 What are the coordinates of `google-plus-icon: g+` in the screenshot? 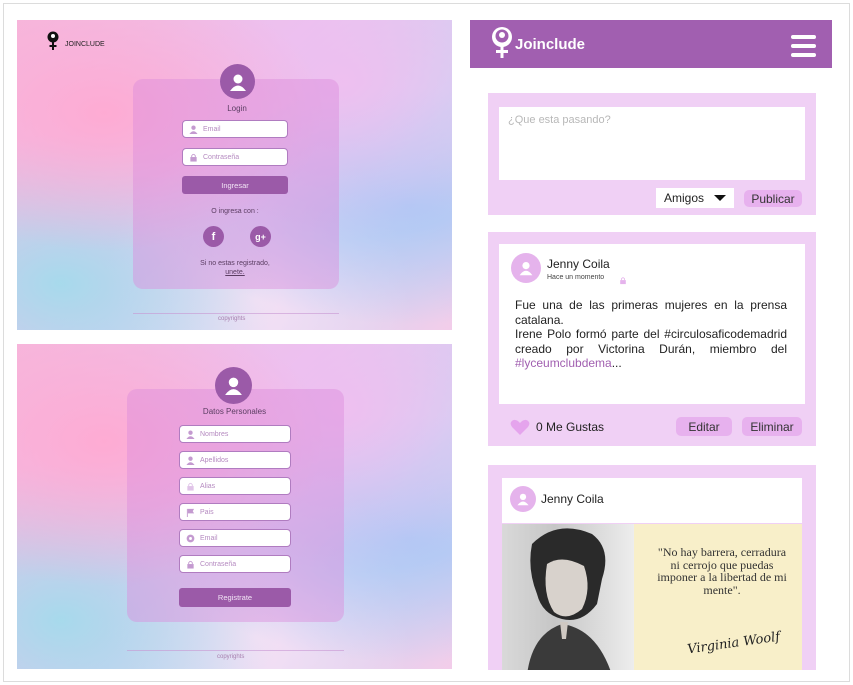 It's located at (260, 236).